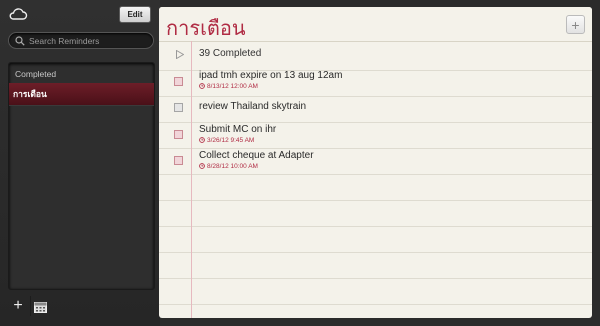  I want to click on search-icon, so click(20, 41).